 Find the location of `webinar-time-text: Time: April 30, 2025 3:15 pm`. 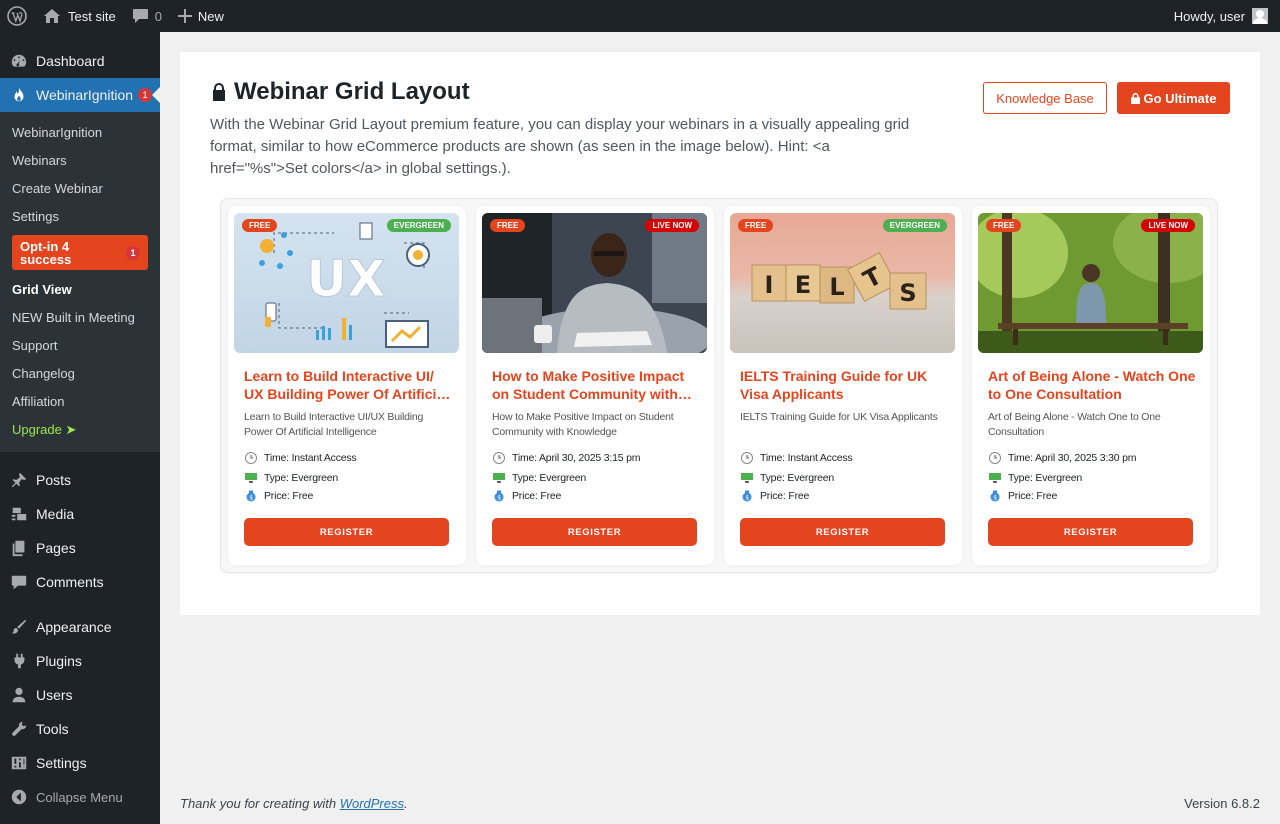

webinar-time-text: Time: April 30, 2025 3:15 pm is located at coordinates (576, 458).